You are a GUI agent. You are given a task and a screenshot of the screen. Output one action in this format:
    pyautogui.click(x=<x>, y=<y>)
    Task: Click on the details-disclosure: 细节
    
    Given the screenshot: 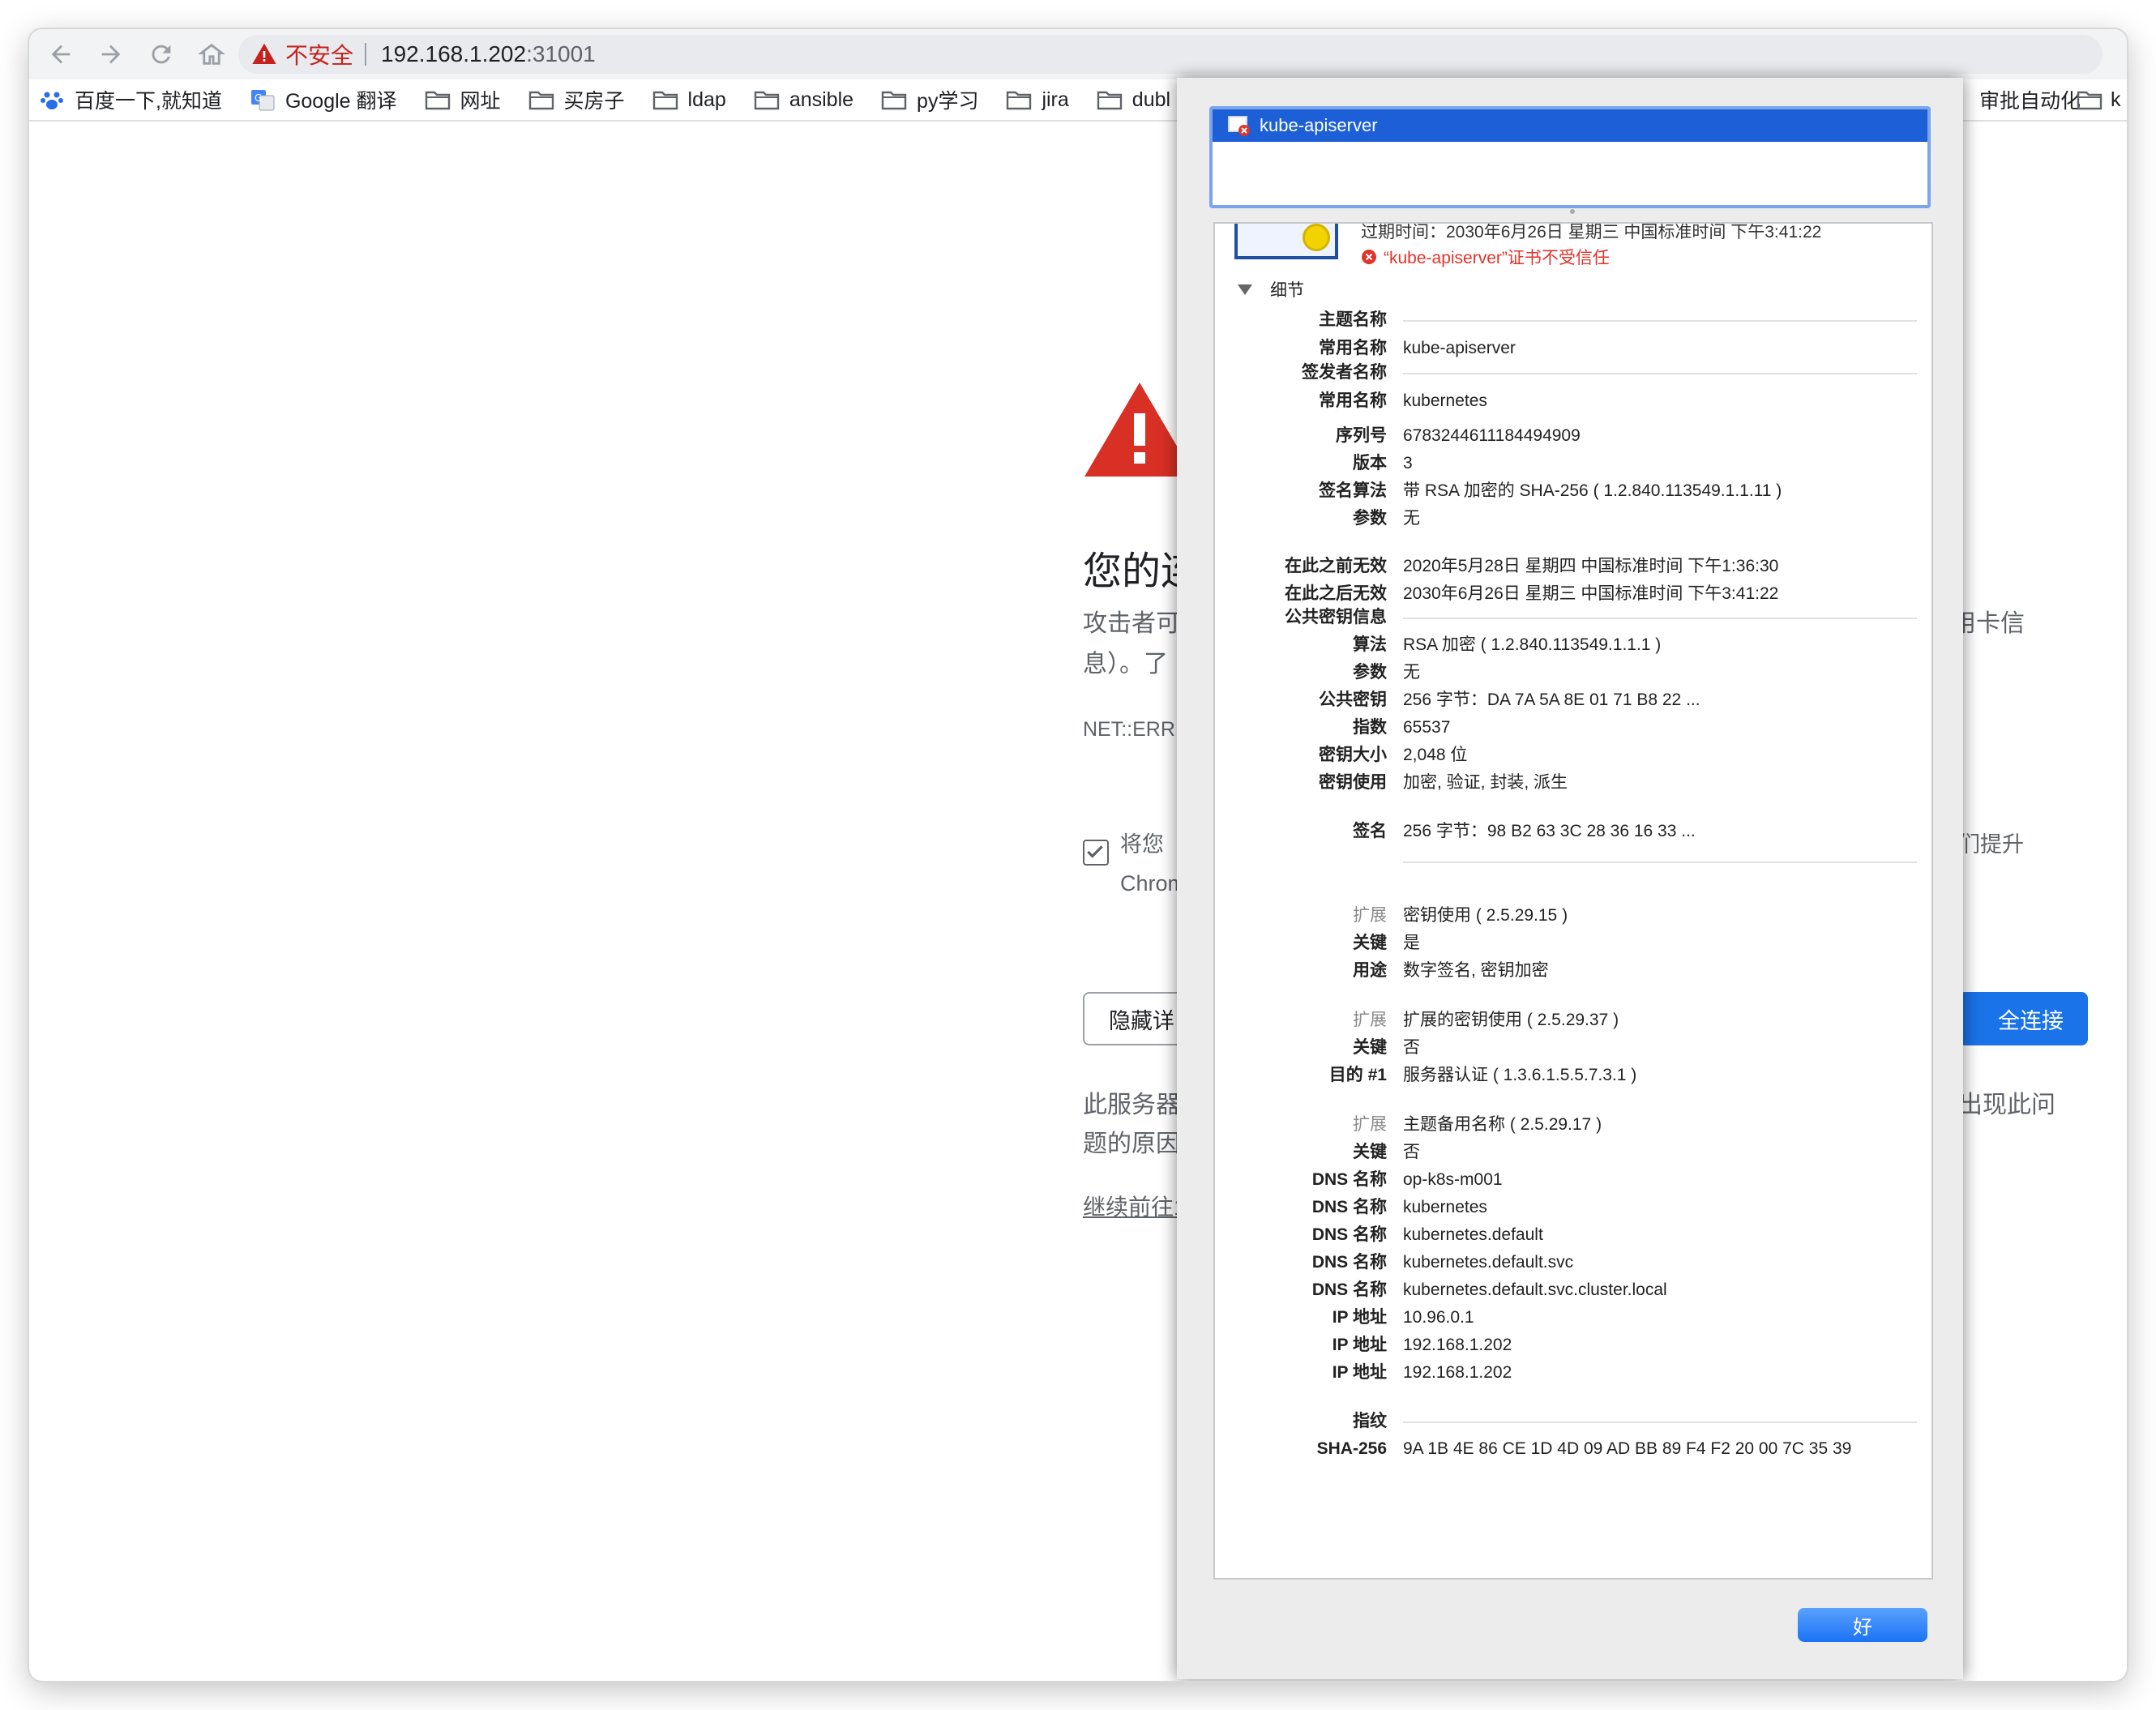 What is the action you would take?
    pyautogui.click(x=1271, y=289)
    